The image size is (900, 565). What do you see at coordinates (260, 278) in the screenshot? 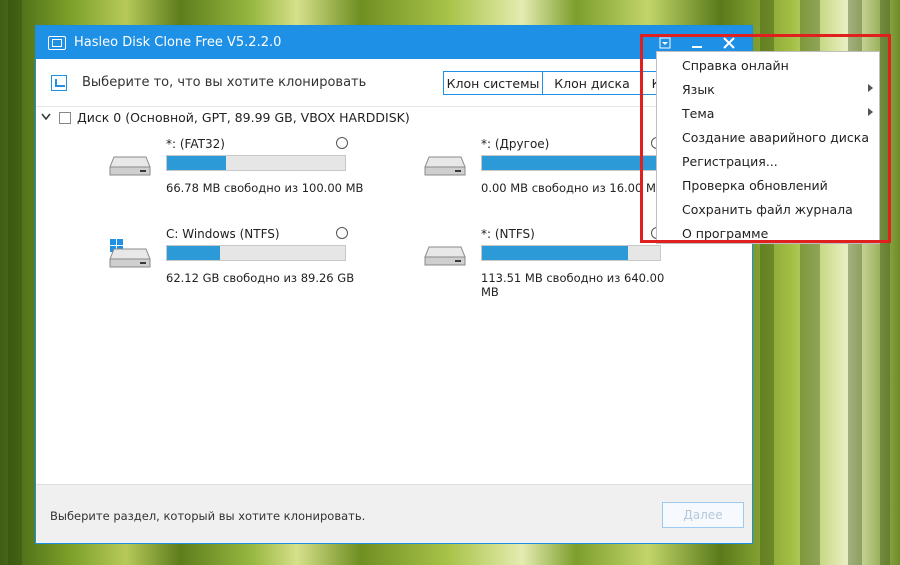
I see `free-space-label: 62.12 GB свободно из 89.26 GB` at bounding box center [260, 278].